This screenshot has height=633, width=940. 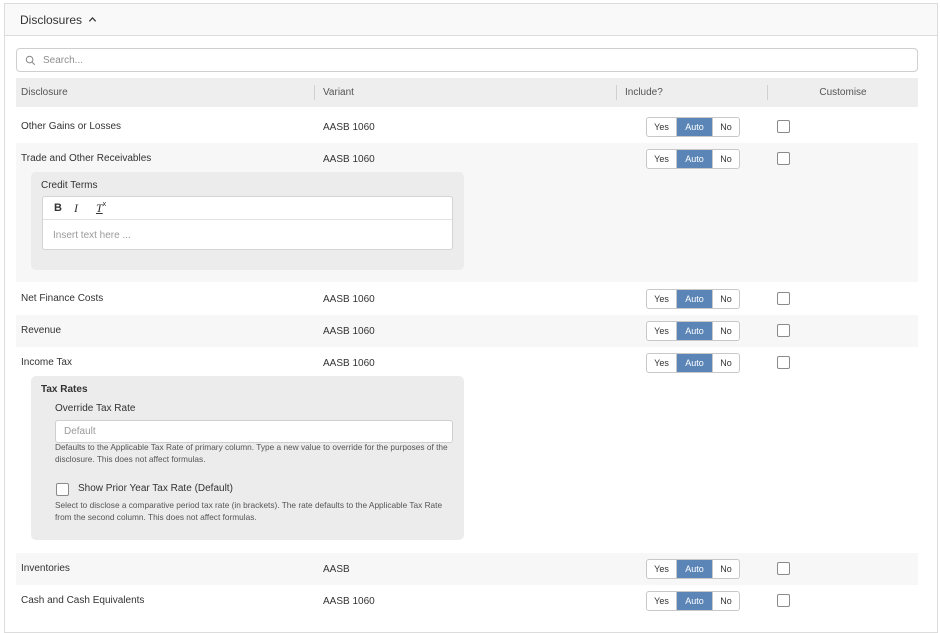 I want to click on prior-year-tax-rate-label: Show Prior Year Tax Rate (Default), so click(x=155, y=488).